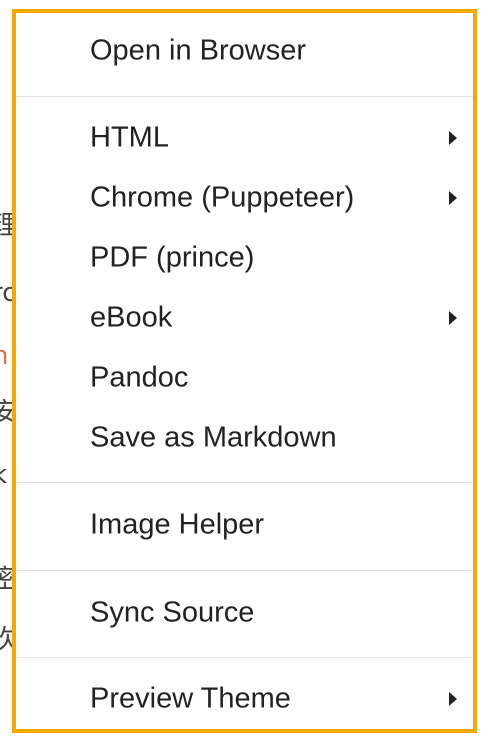 The height and width of the screenshot is (739, 482). What do you see at coordinates (139, 377) in the screenshot?
I see `menu-item-label: Pandoc` at bounding box center [139, 377].